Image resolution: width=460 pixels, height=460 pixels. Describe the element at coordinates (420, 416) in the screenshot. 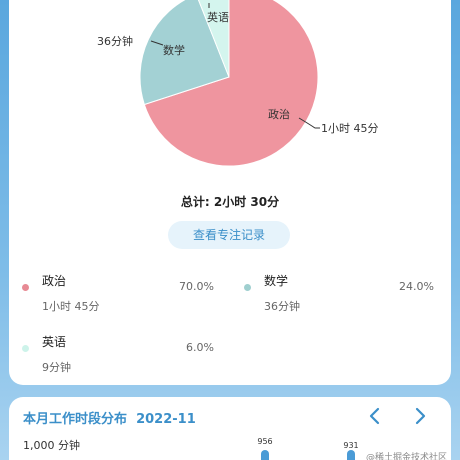

I see `chevron-right-icon` at that location.